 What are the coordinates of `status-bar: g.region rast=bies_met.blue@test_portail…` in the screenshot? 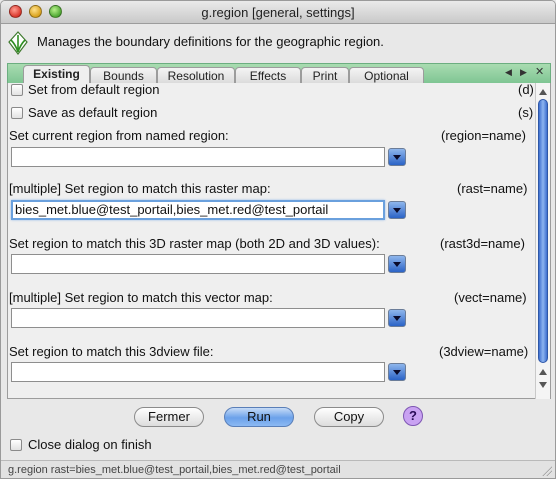 It's located at (278, 469).